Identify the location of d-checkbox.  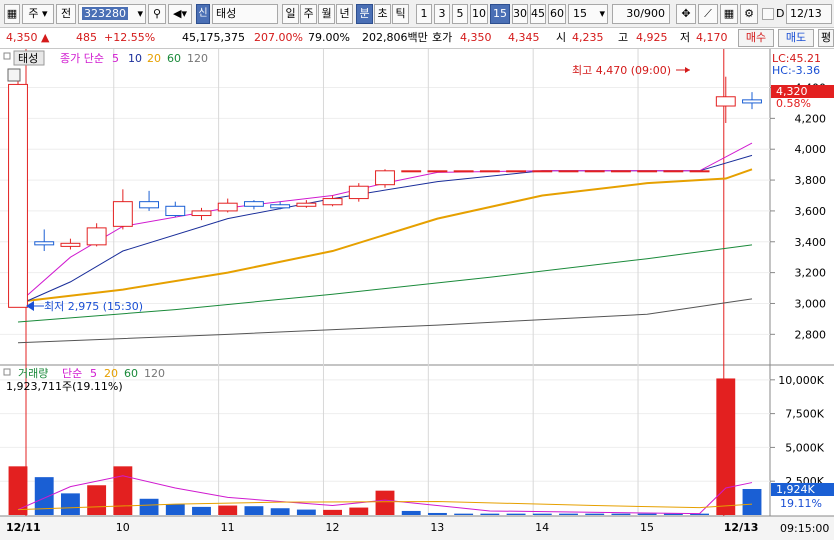
(768, 14).